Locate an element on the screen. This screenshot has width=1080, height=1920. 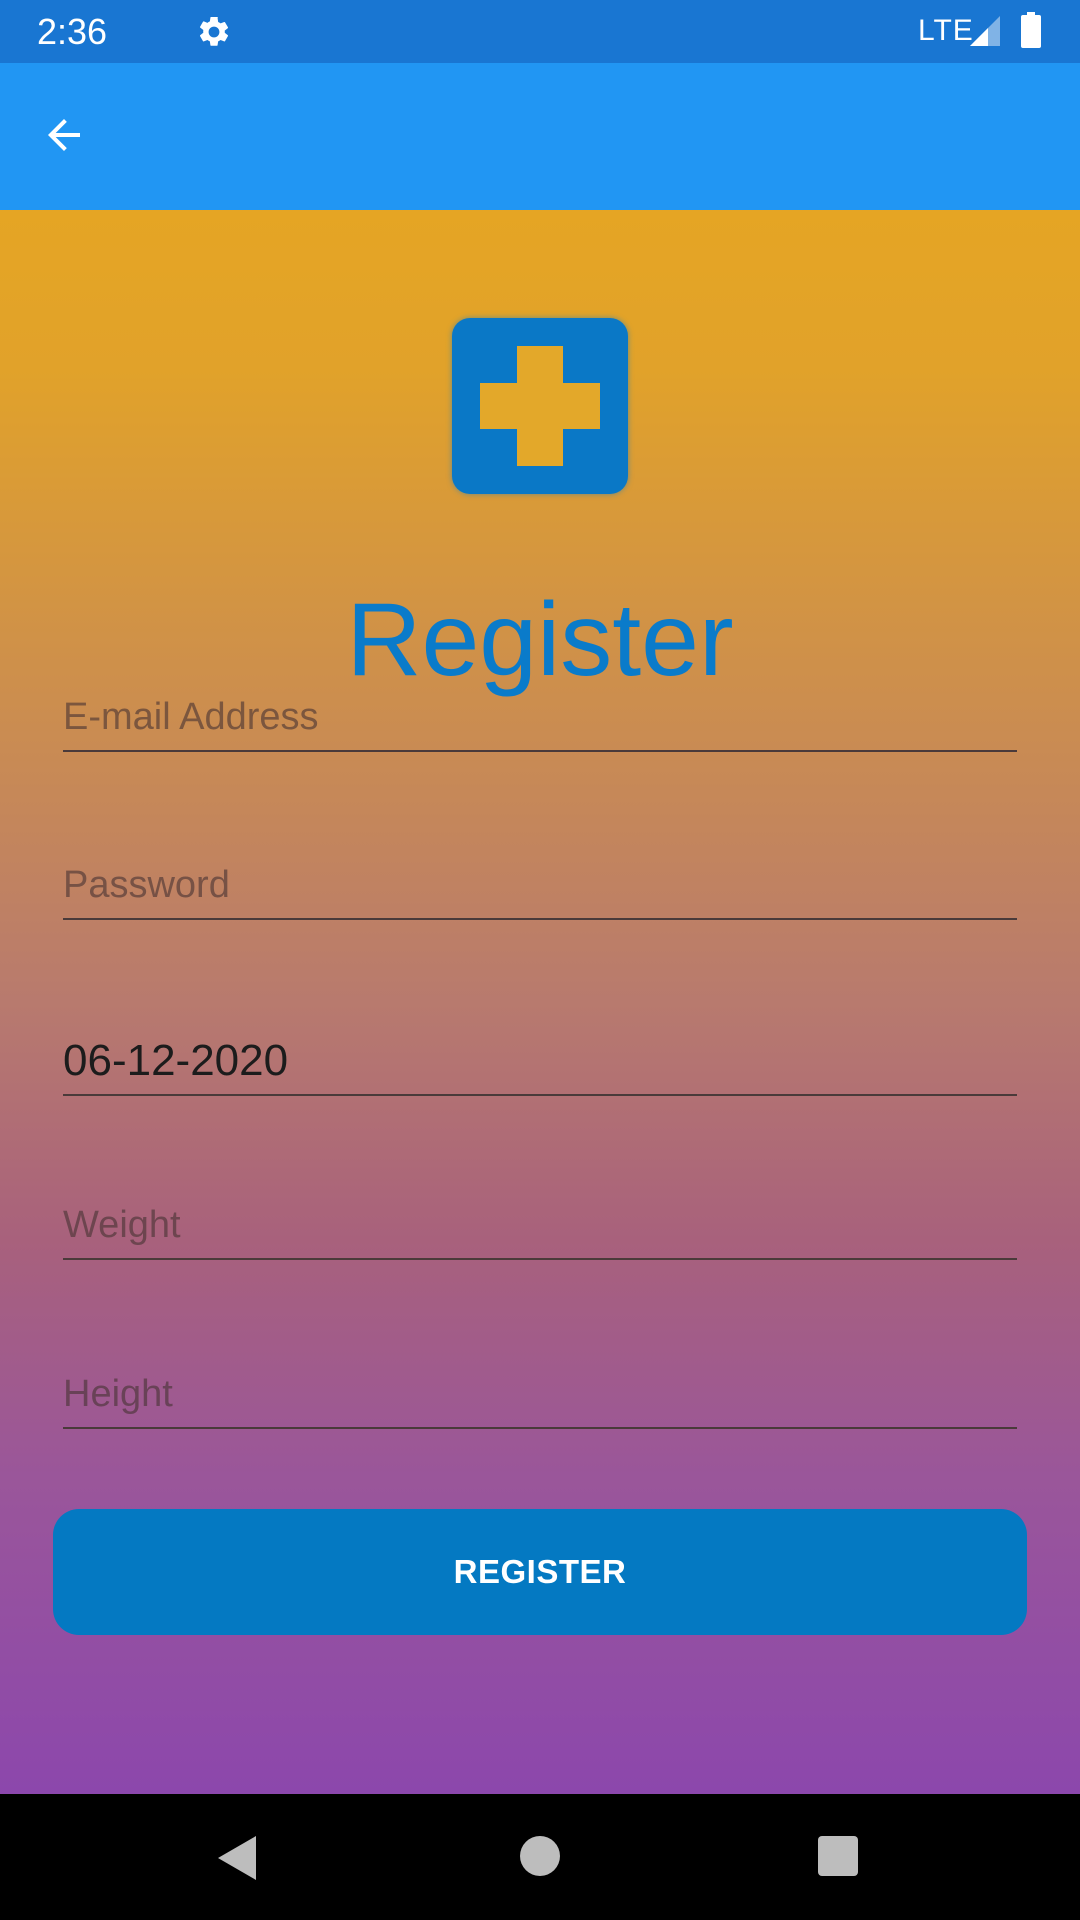
weight-field: Weight is located at coordinates (540, 1229).